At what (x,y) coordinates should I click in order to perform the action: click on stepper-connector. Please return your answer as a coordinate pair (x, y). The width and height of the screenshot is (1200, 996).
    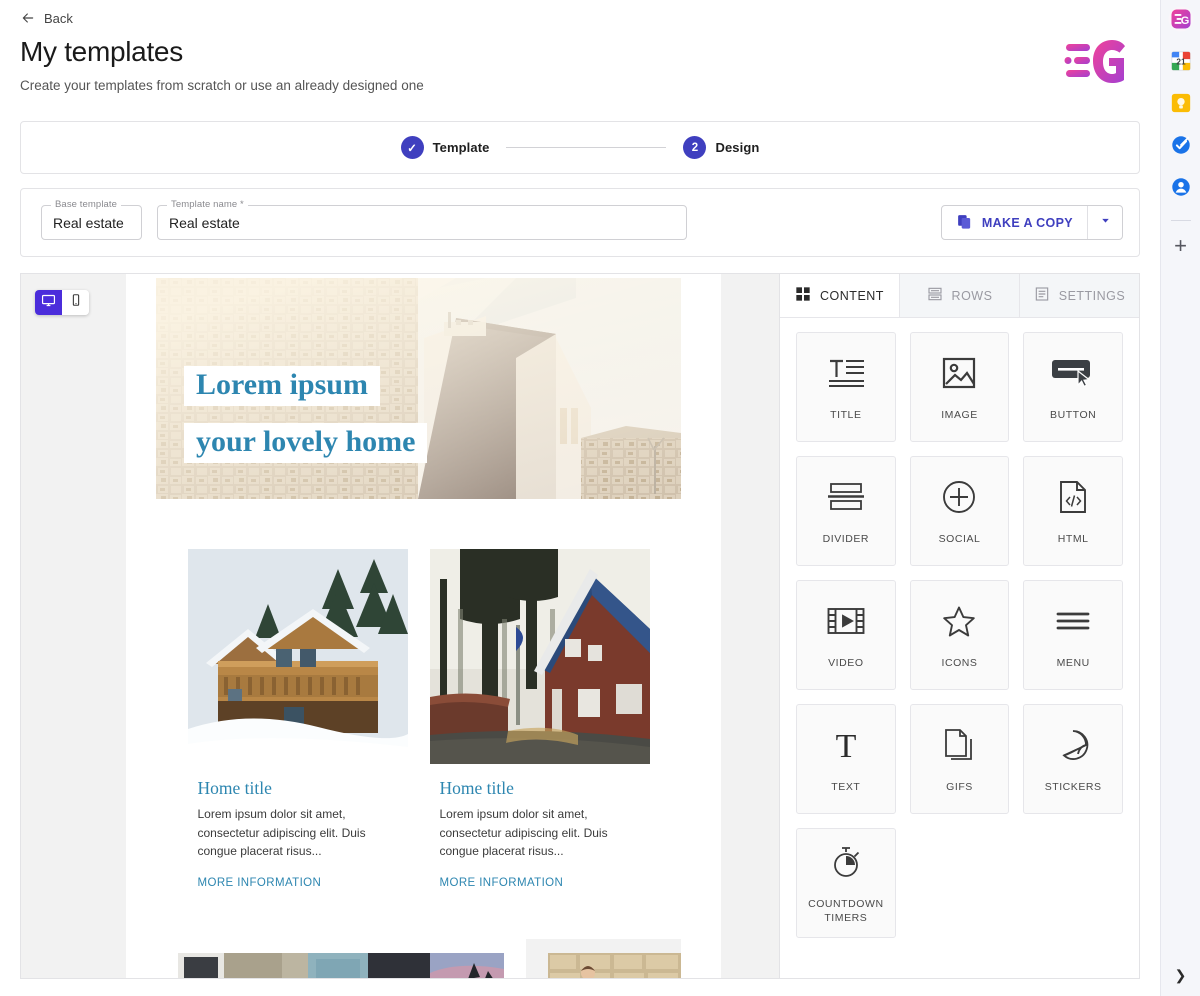
    Looking at the image, I should click on (586, 147).